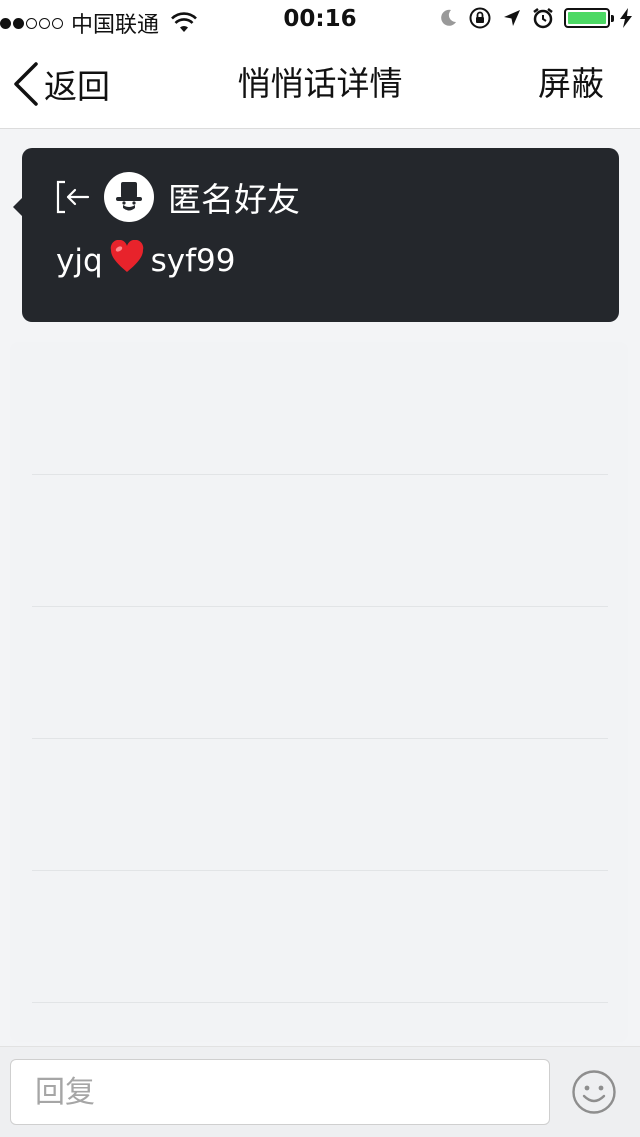 The width and height of the screenshot is (640, 1137). Describe the element at coordinates (17, 207) in the screenshot. I see `card-pointer` at that location.